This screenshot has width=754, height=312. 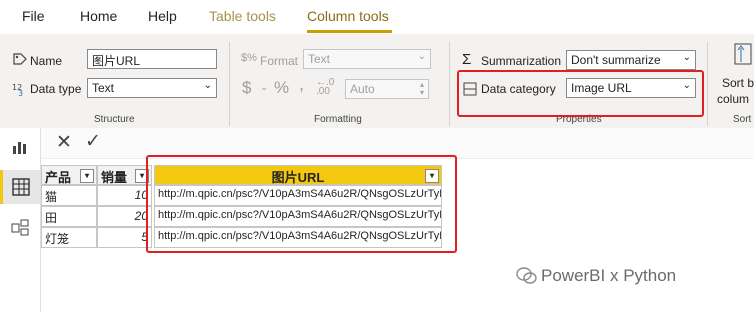 I want to click on table-cell: 20, so click(x=124, y=216).